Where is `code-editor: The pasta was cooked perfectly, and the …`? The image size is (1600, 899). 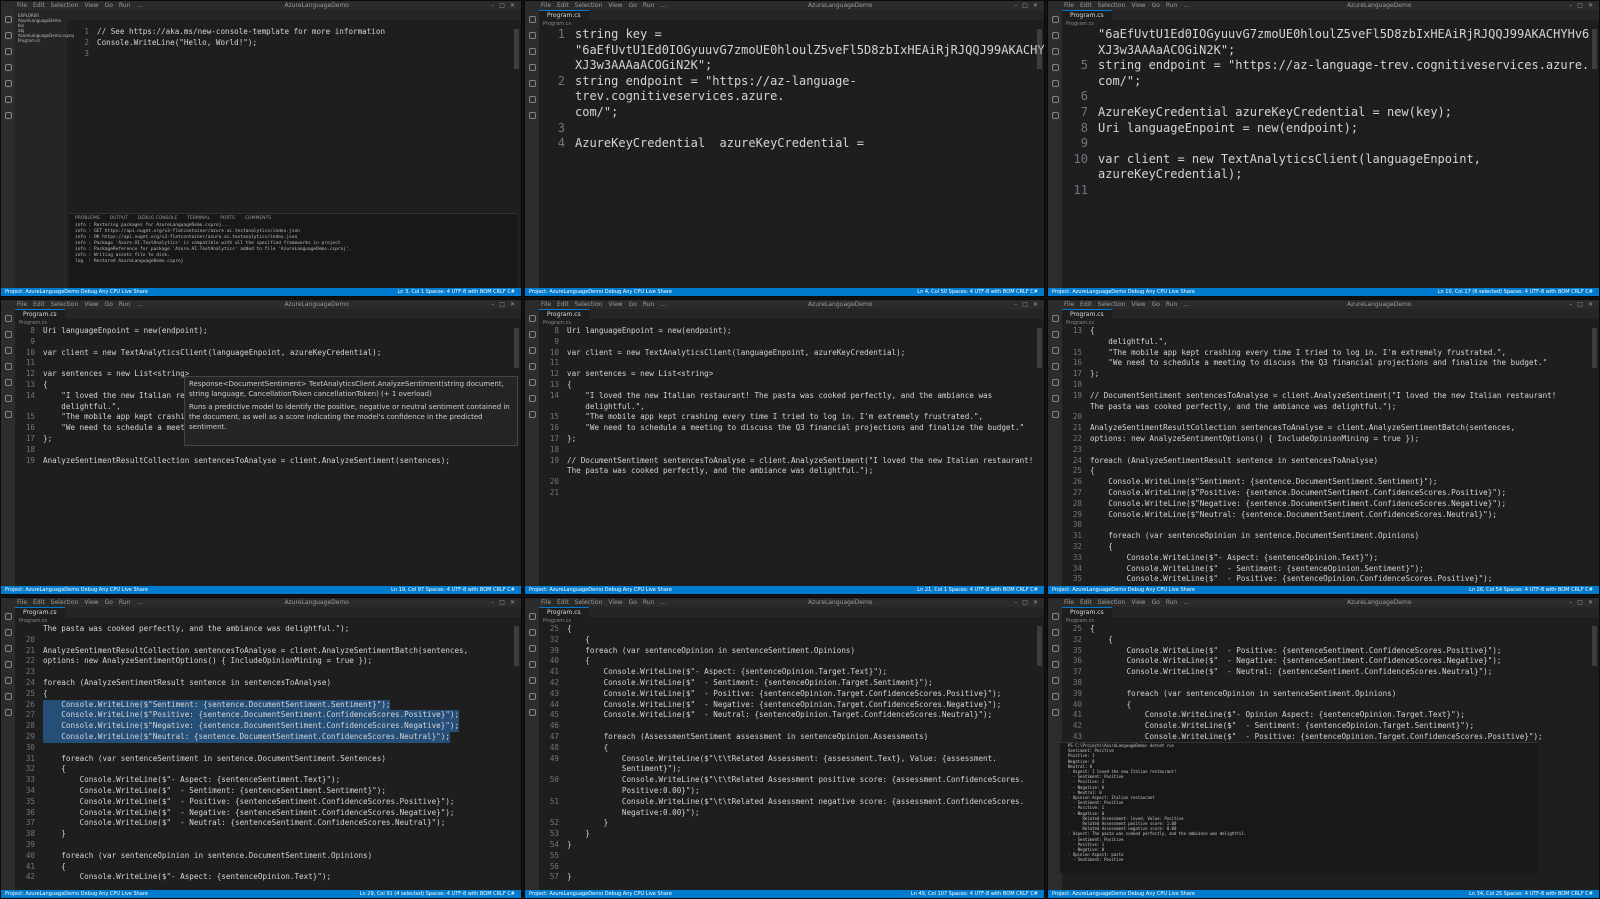
code-editor: The pasta was cooked perfectly, and the … is located at coordinates (268, 757).